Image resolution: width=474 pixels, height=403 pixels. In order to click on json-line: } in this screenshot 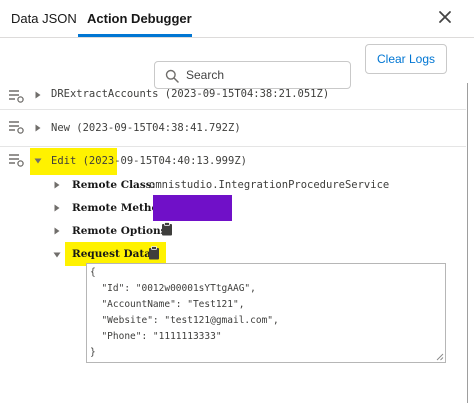, I will do `click(93, 352)`.